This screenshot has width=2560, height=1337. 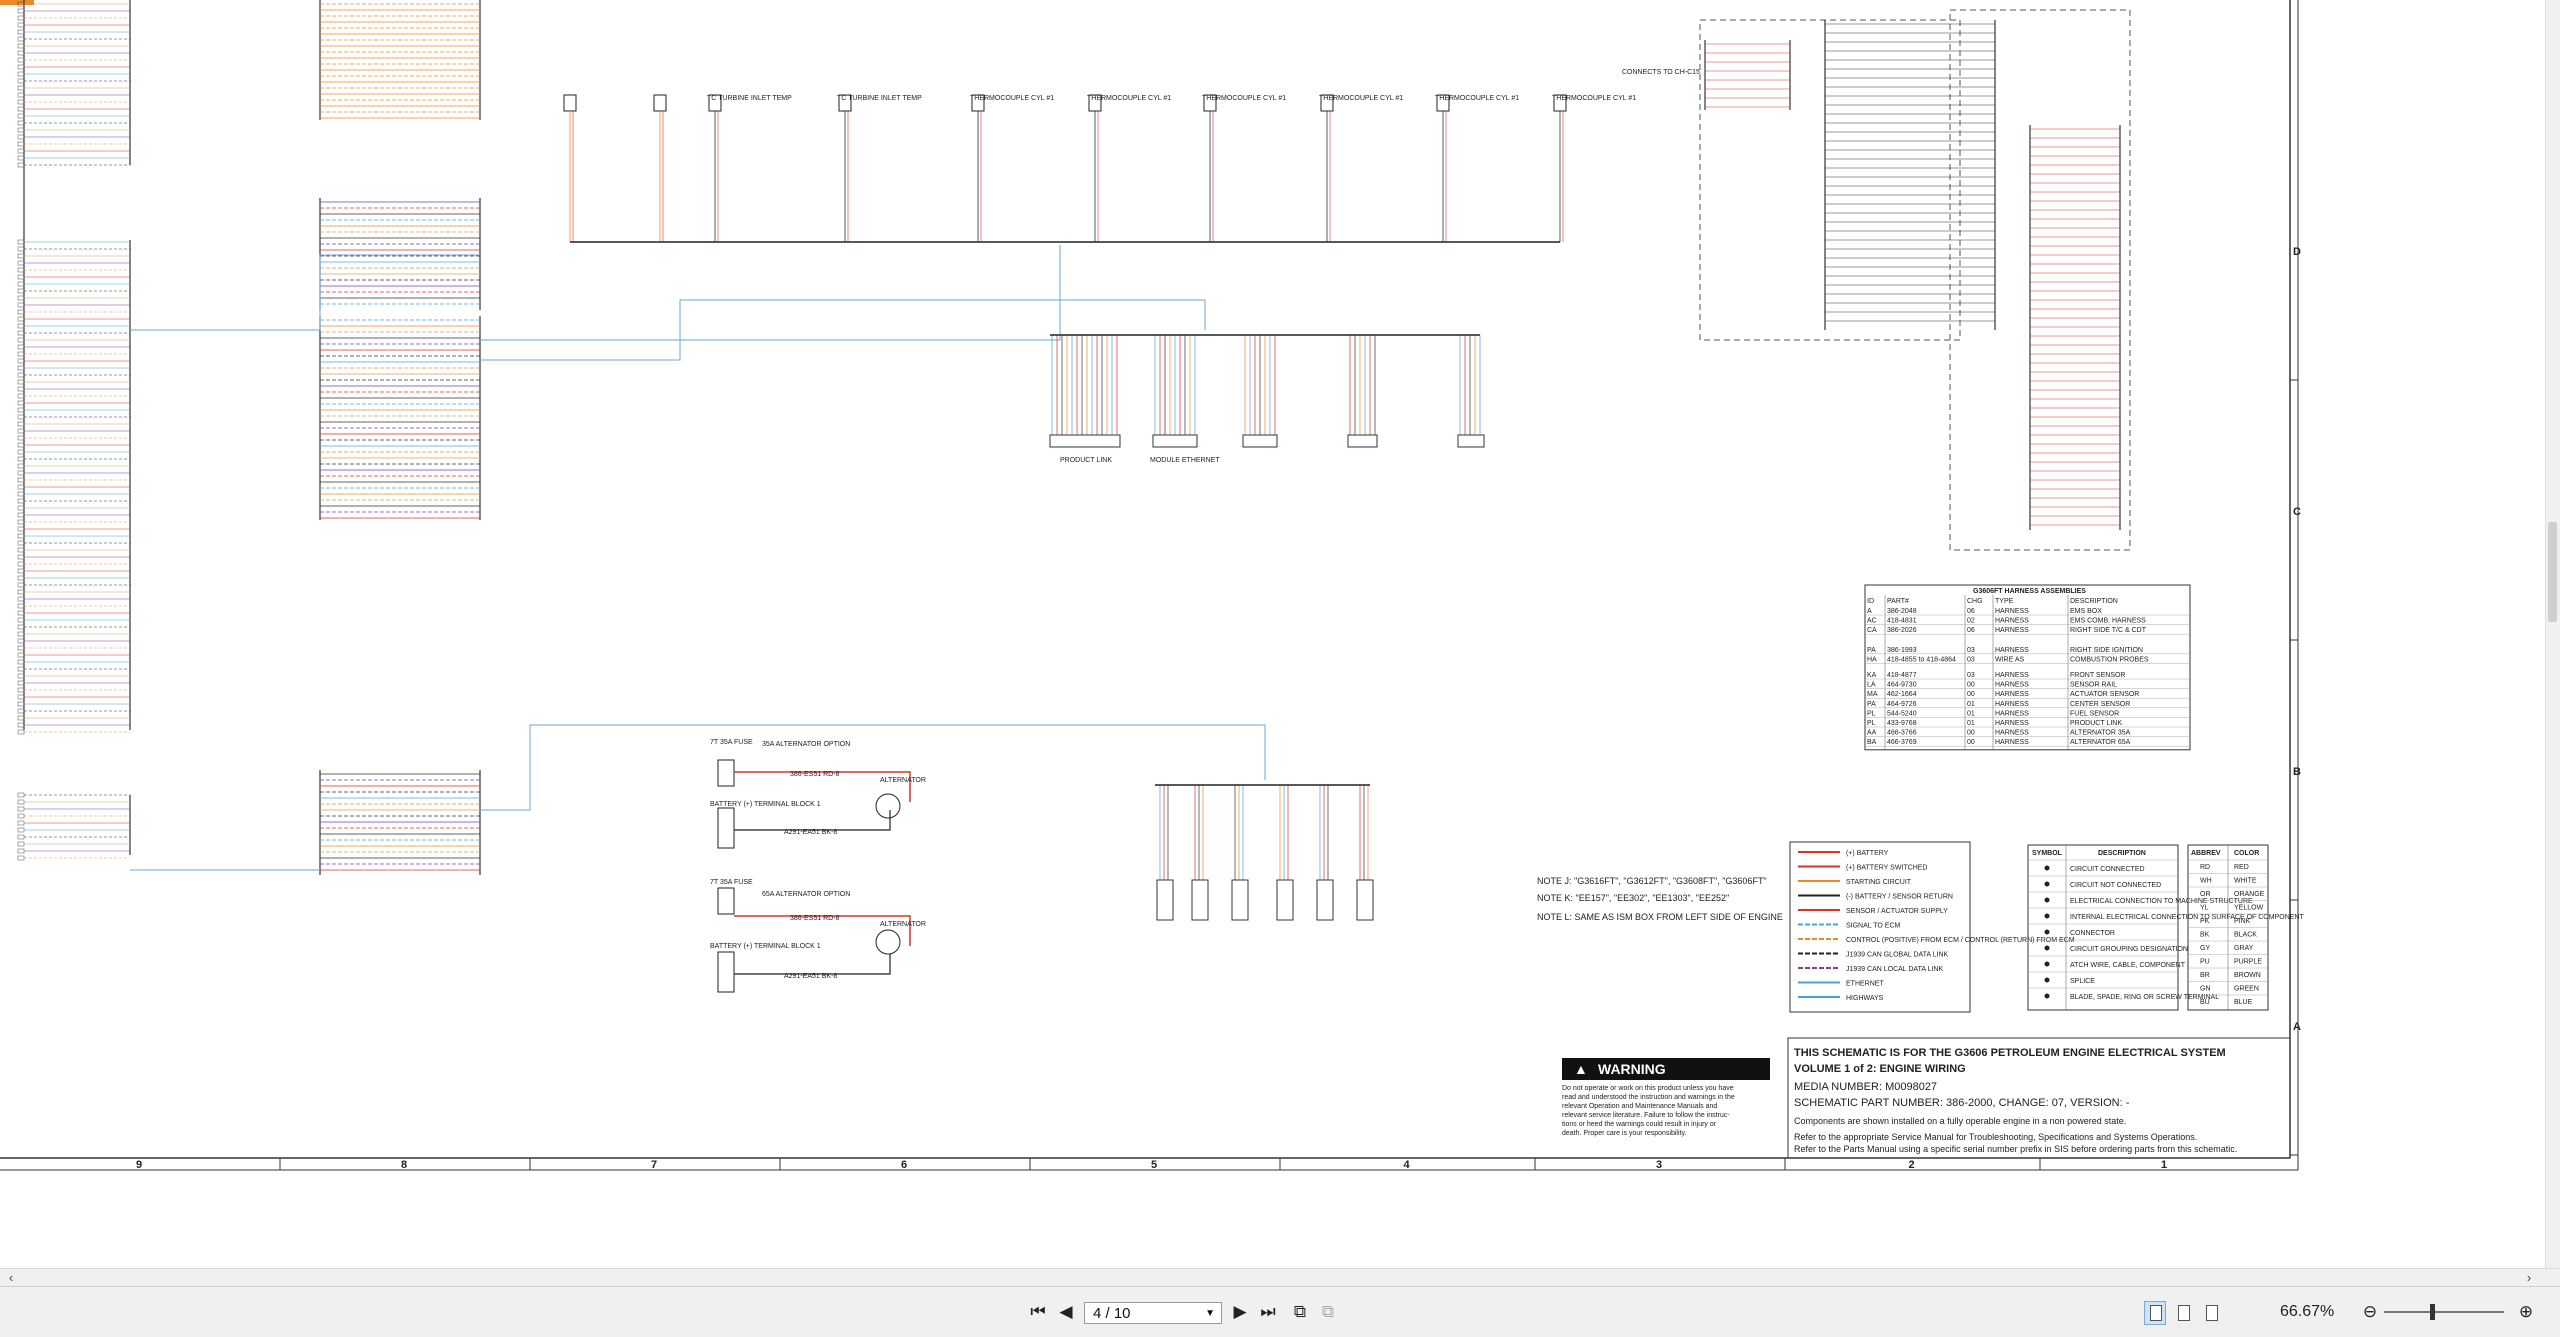 What do you see at coordinates (903, 924) in the screenshot?
I see `alt-label-2: ALTERNATOR` at bounding box center [903, 924].